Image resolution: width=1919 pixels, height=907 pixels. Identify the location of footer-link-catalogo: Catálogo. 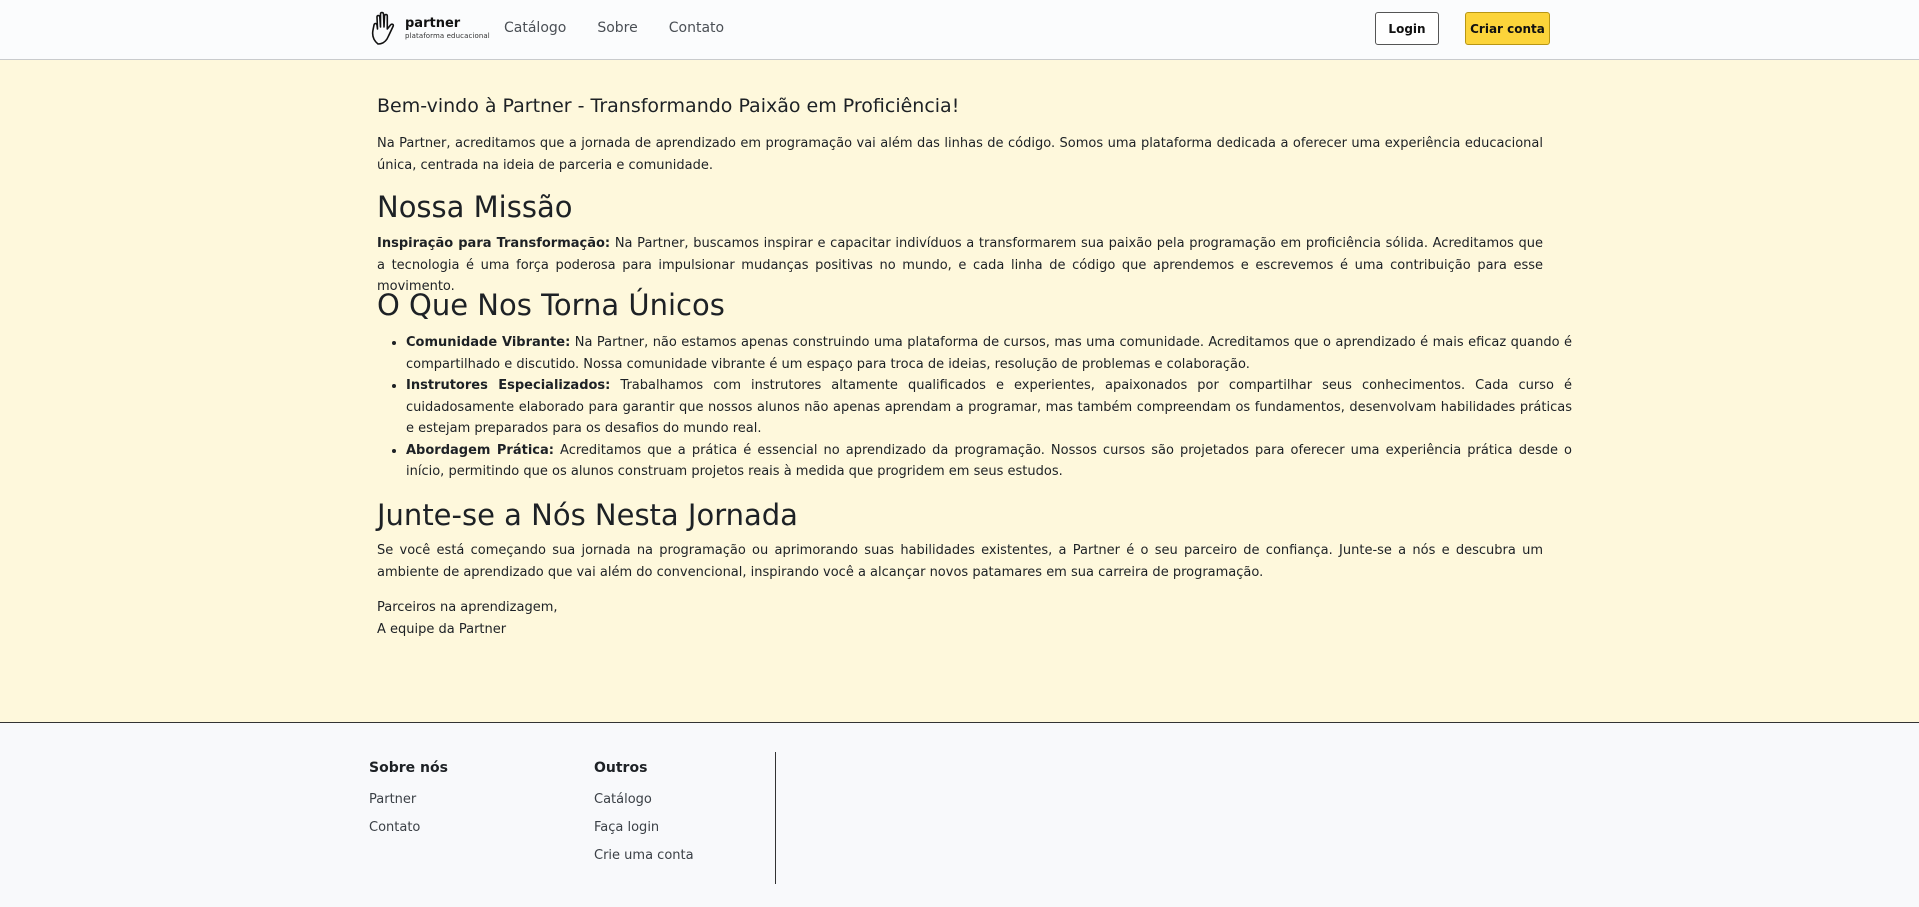
(644, 799).